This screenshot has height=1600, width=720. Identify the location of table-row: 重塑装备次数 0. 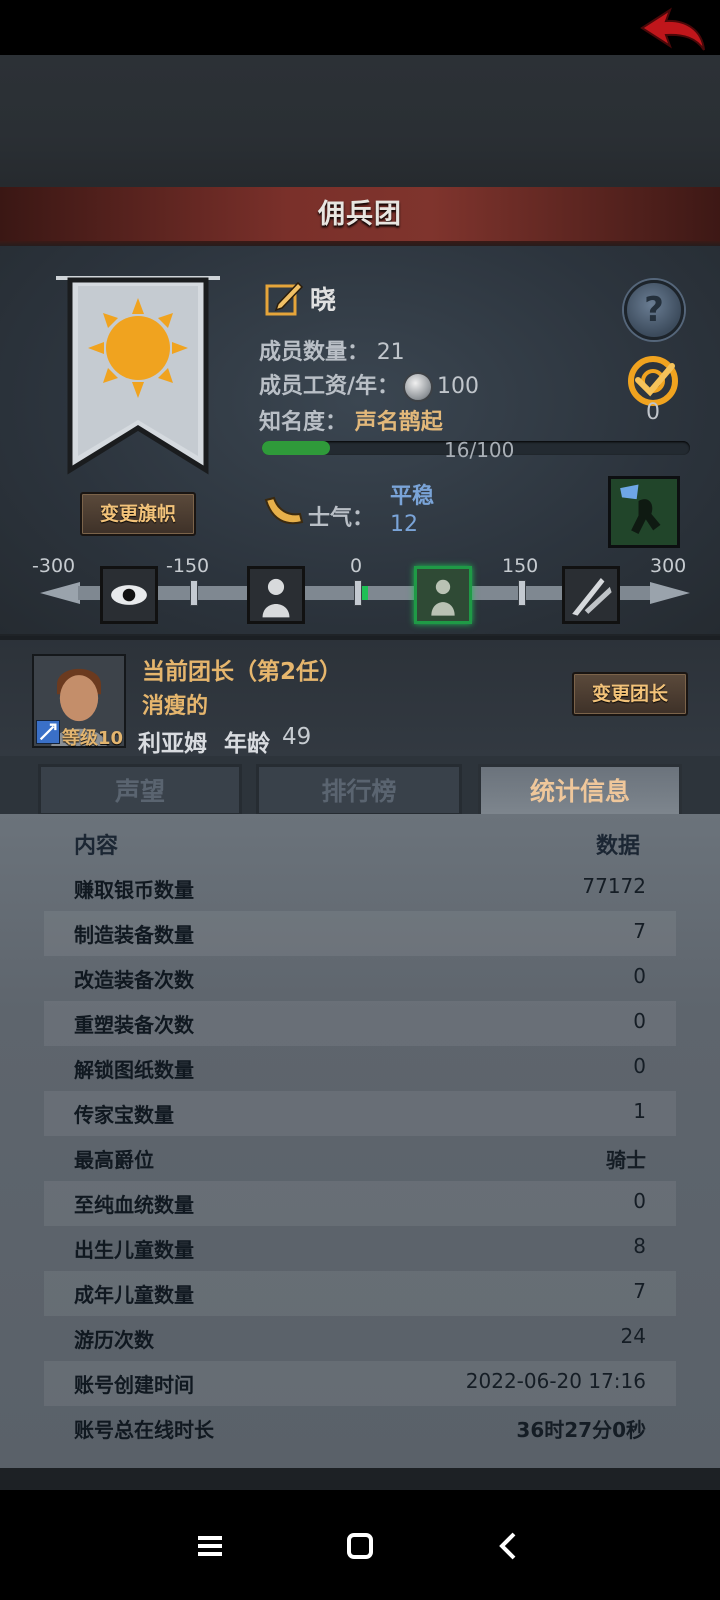
(360, 1023).